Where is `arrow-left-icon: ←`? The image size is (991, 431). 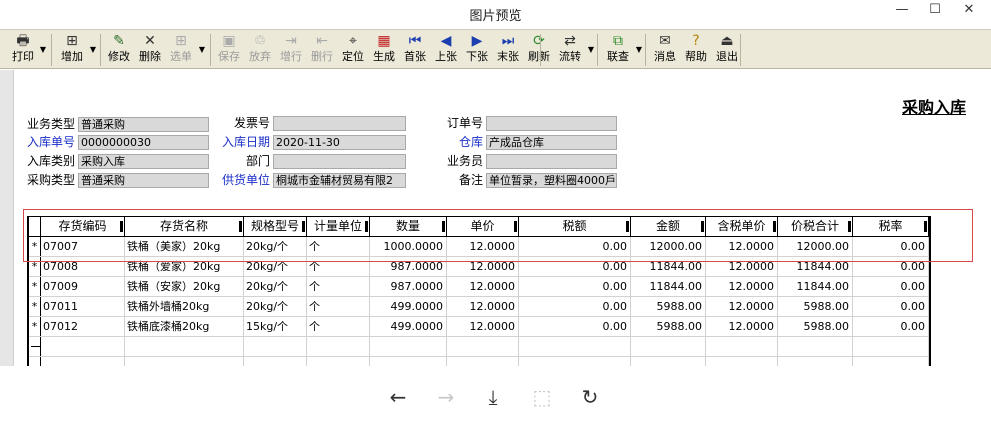 arrow-left-icon: ← is located at coordinates (398, 397).